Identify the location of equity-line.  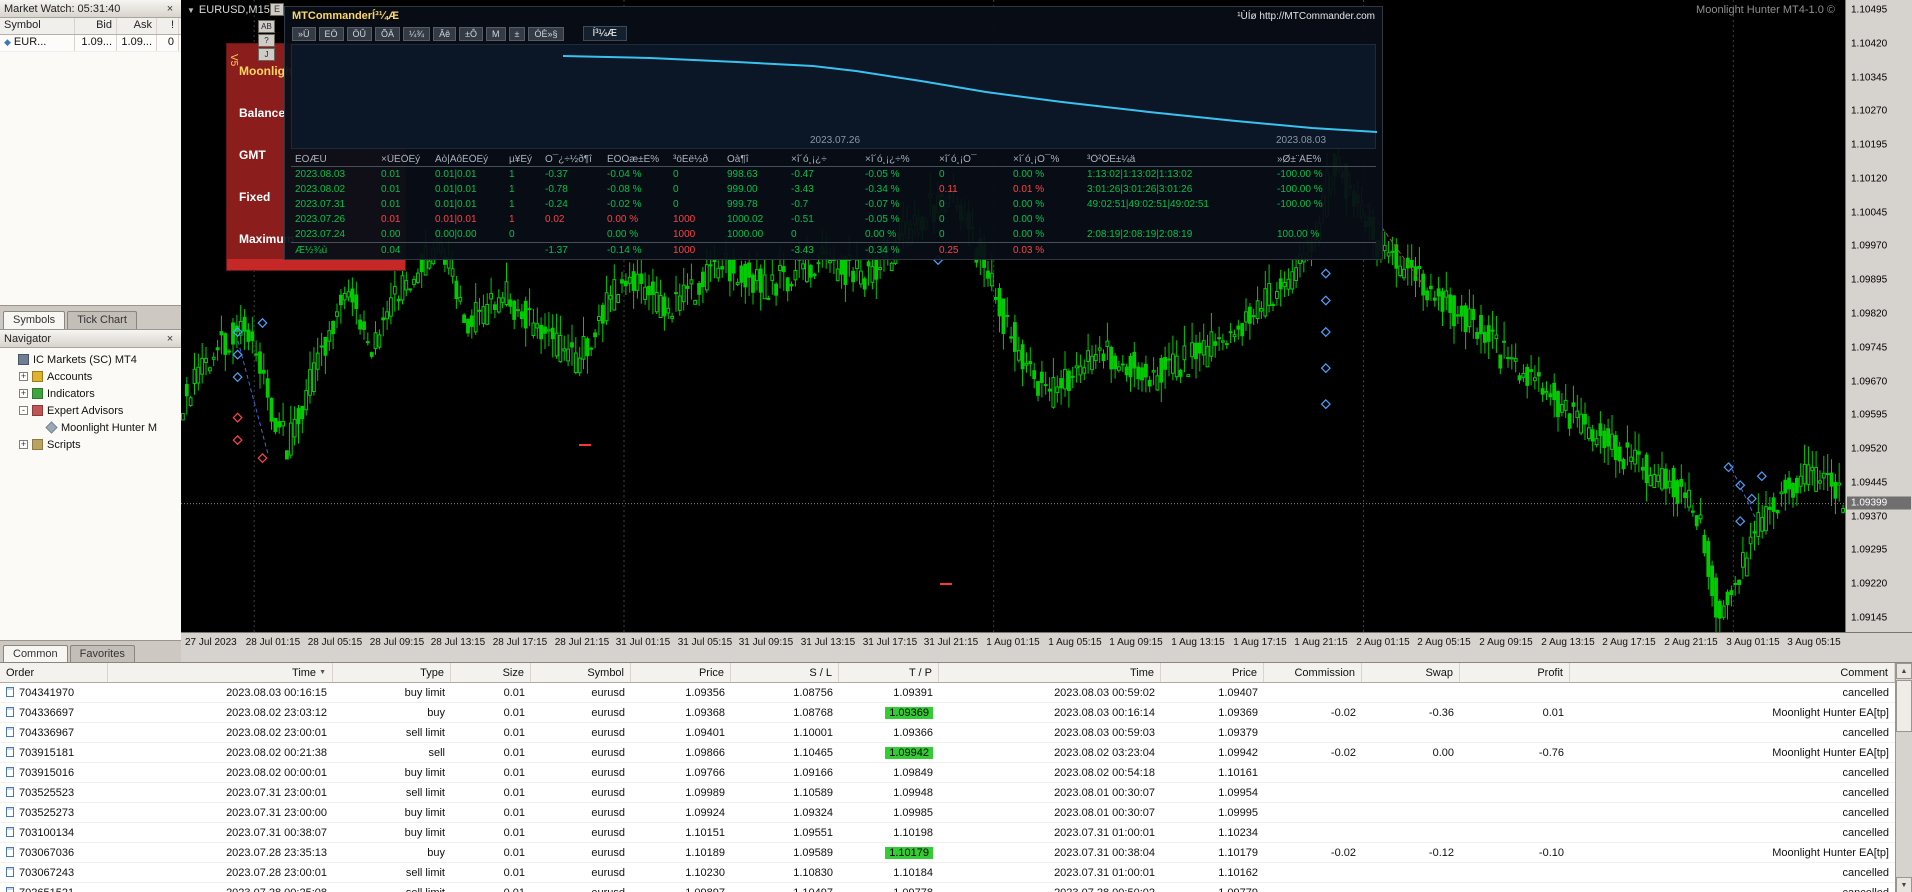
(970, 94).